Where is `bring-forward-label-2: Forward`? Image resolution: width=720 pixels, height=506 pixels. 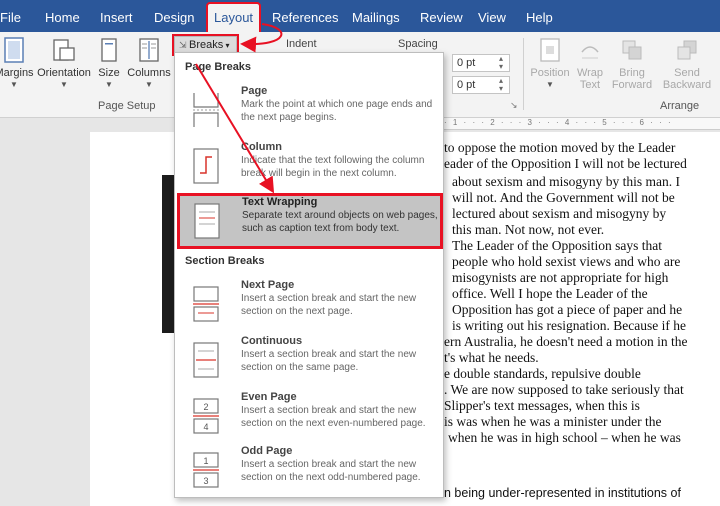 bring-forward-label-2: Forward is located at coordinates (632, 85).